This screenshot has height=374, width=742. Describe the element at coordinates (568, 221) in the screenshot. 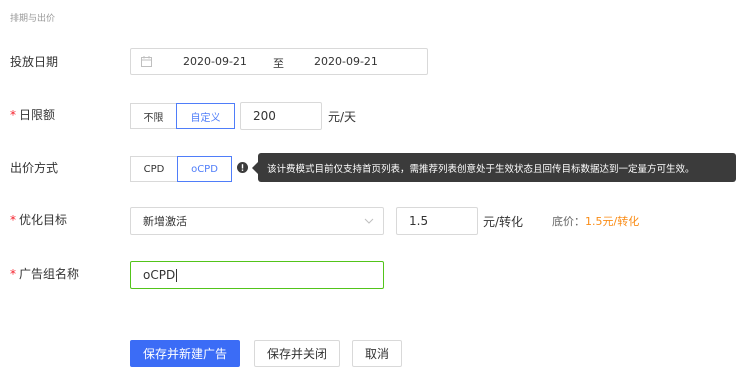

I see `floor-price-label: 底价：` at that location.